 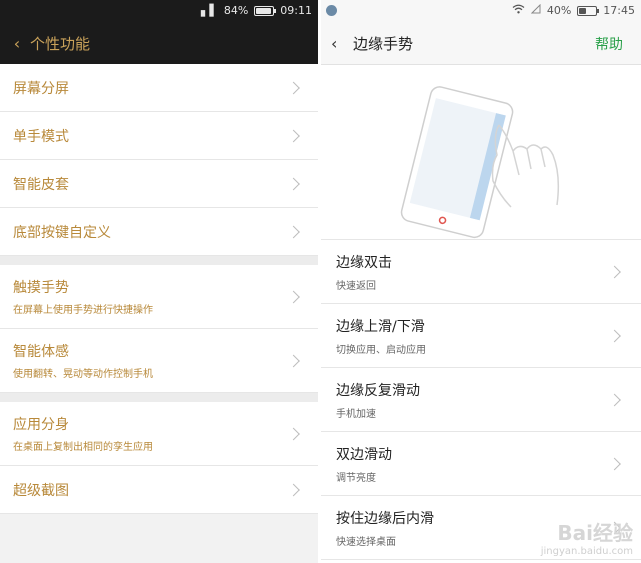 What do you see at coordinates (159, 490) in the screenshot?
I see `menu-item-super-screenshot: 超级截图` at bounding box center [159, 490].